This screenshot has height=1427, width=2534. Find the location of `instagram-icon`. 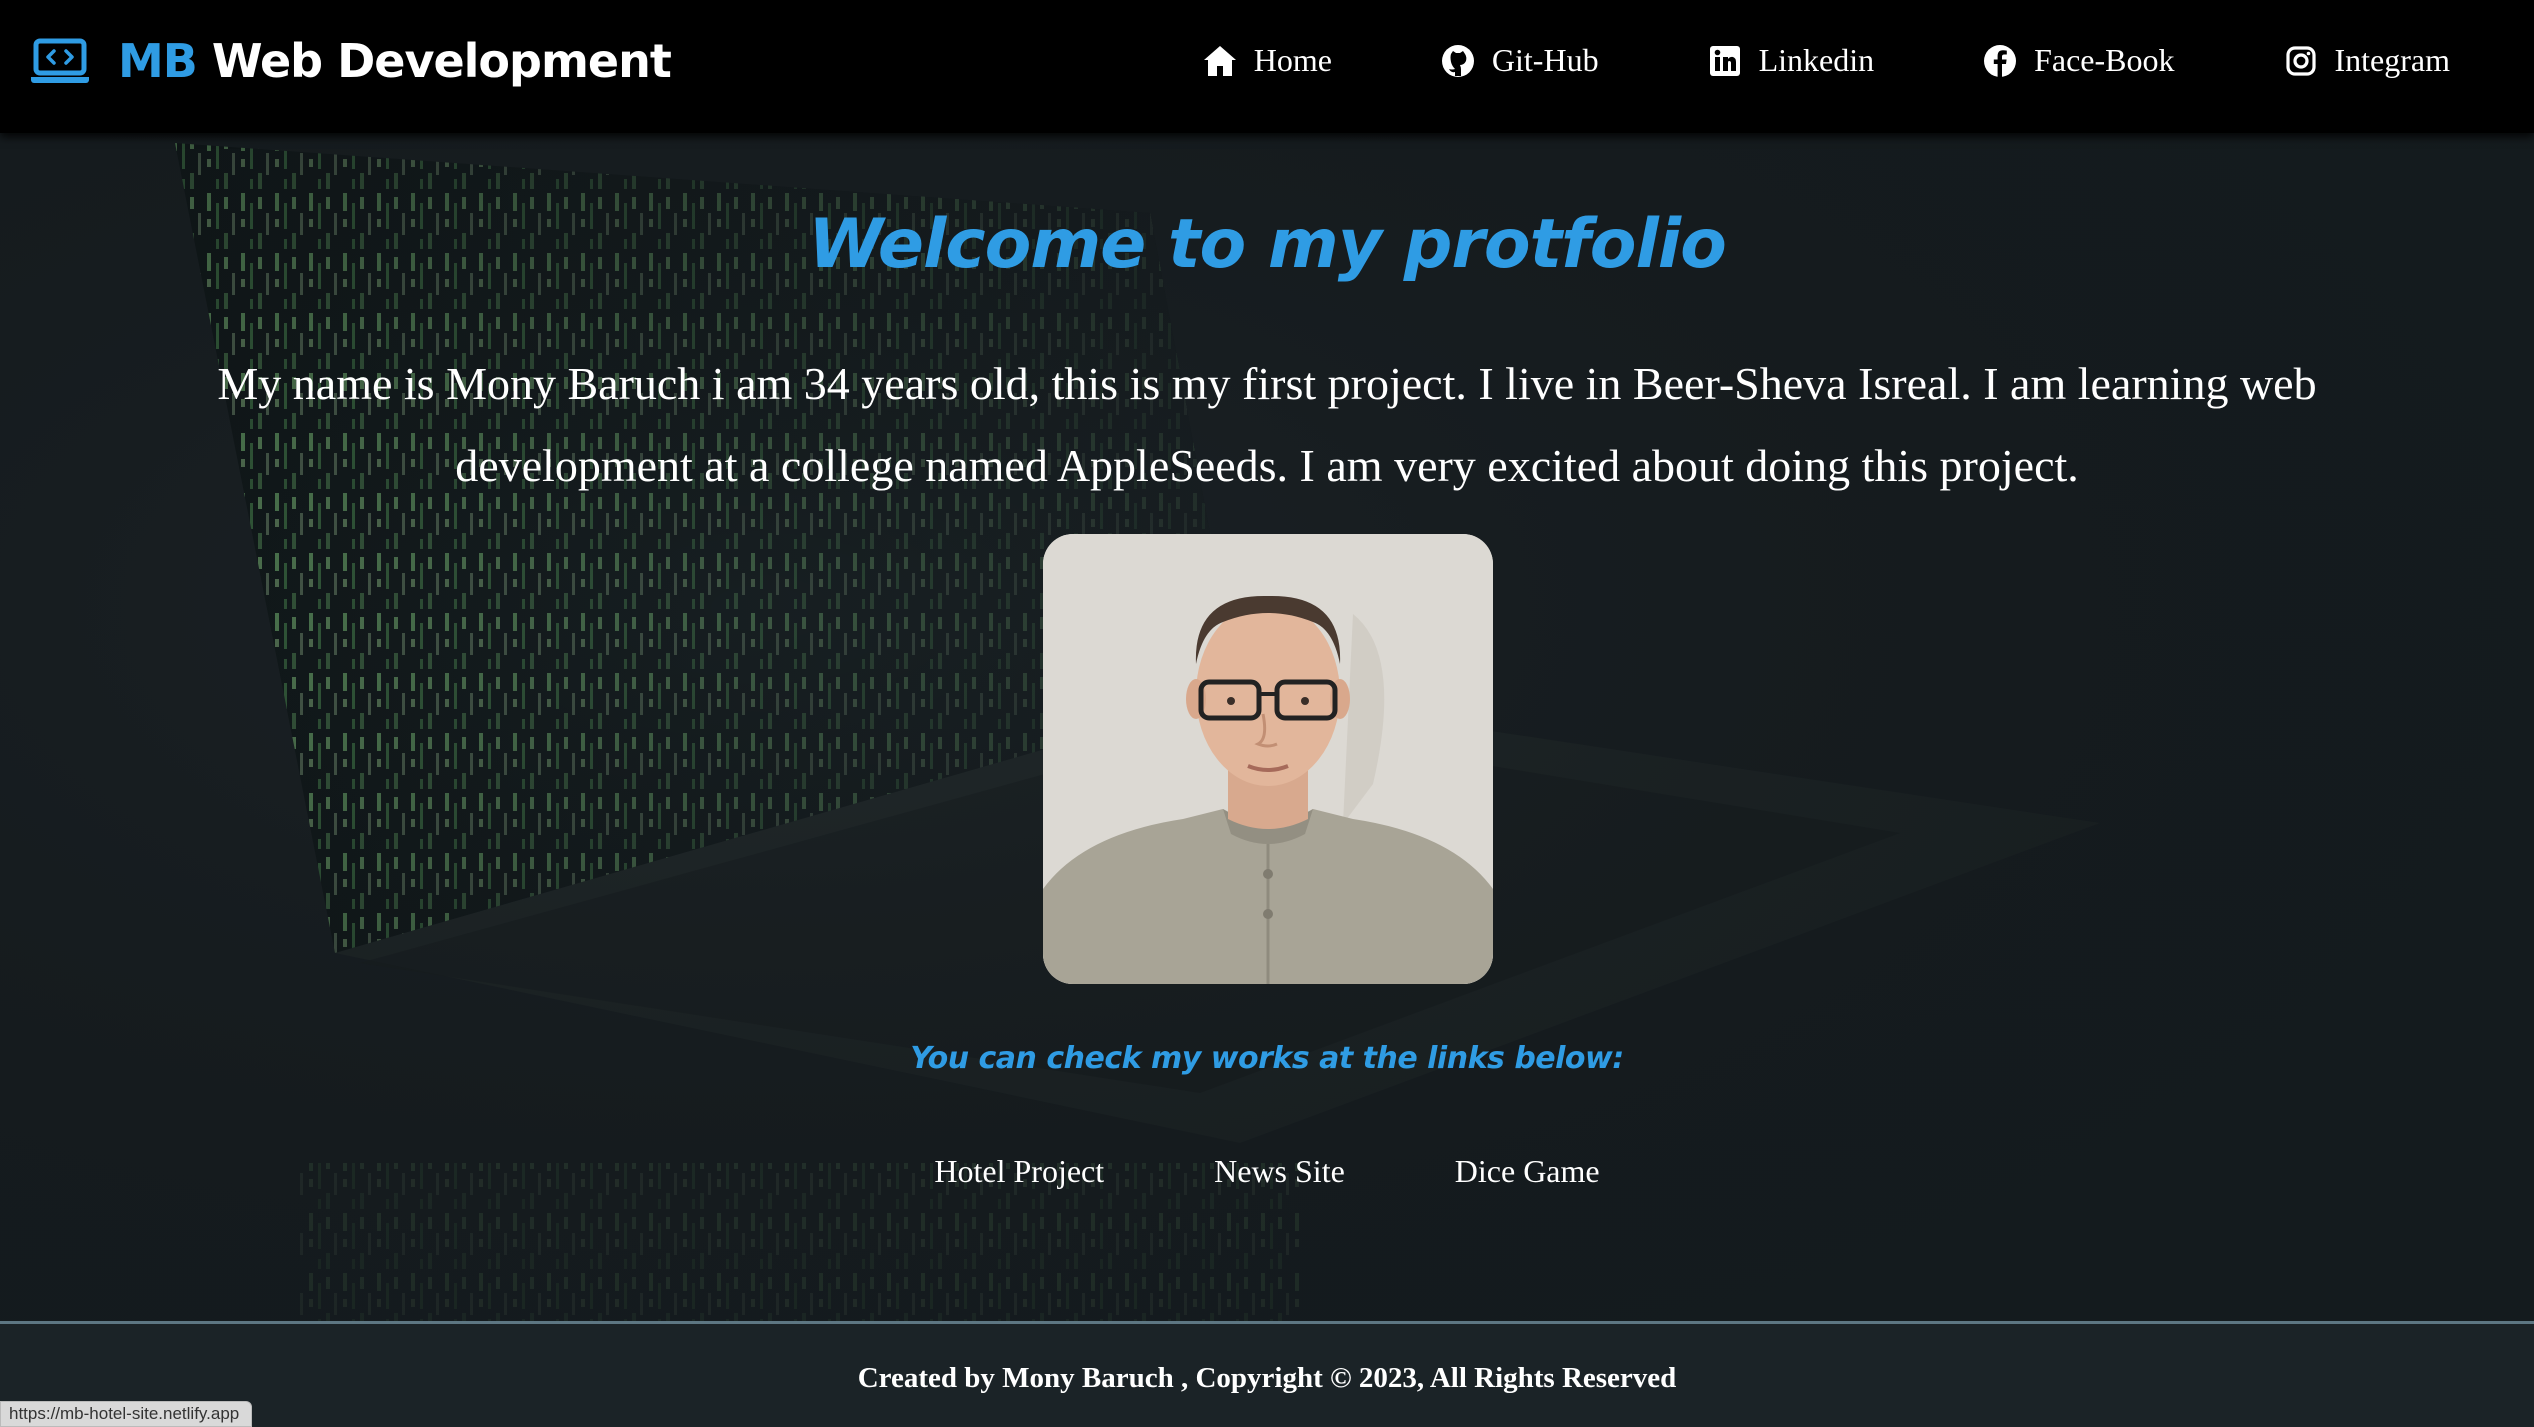

instagram-icon is located at coordinates (2300, 60).